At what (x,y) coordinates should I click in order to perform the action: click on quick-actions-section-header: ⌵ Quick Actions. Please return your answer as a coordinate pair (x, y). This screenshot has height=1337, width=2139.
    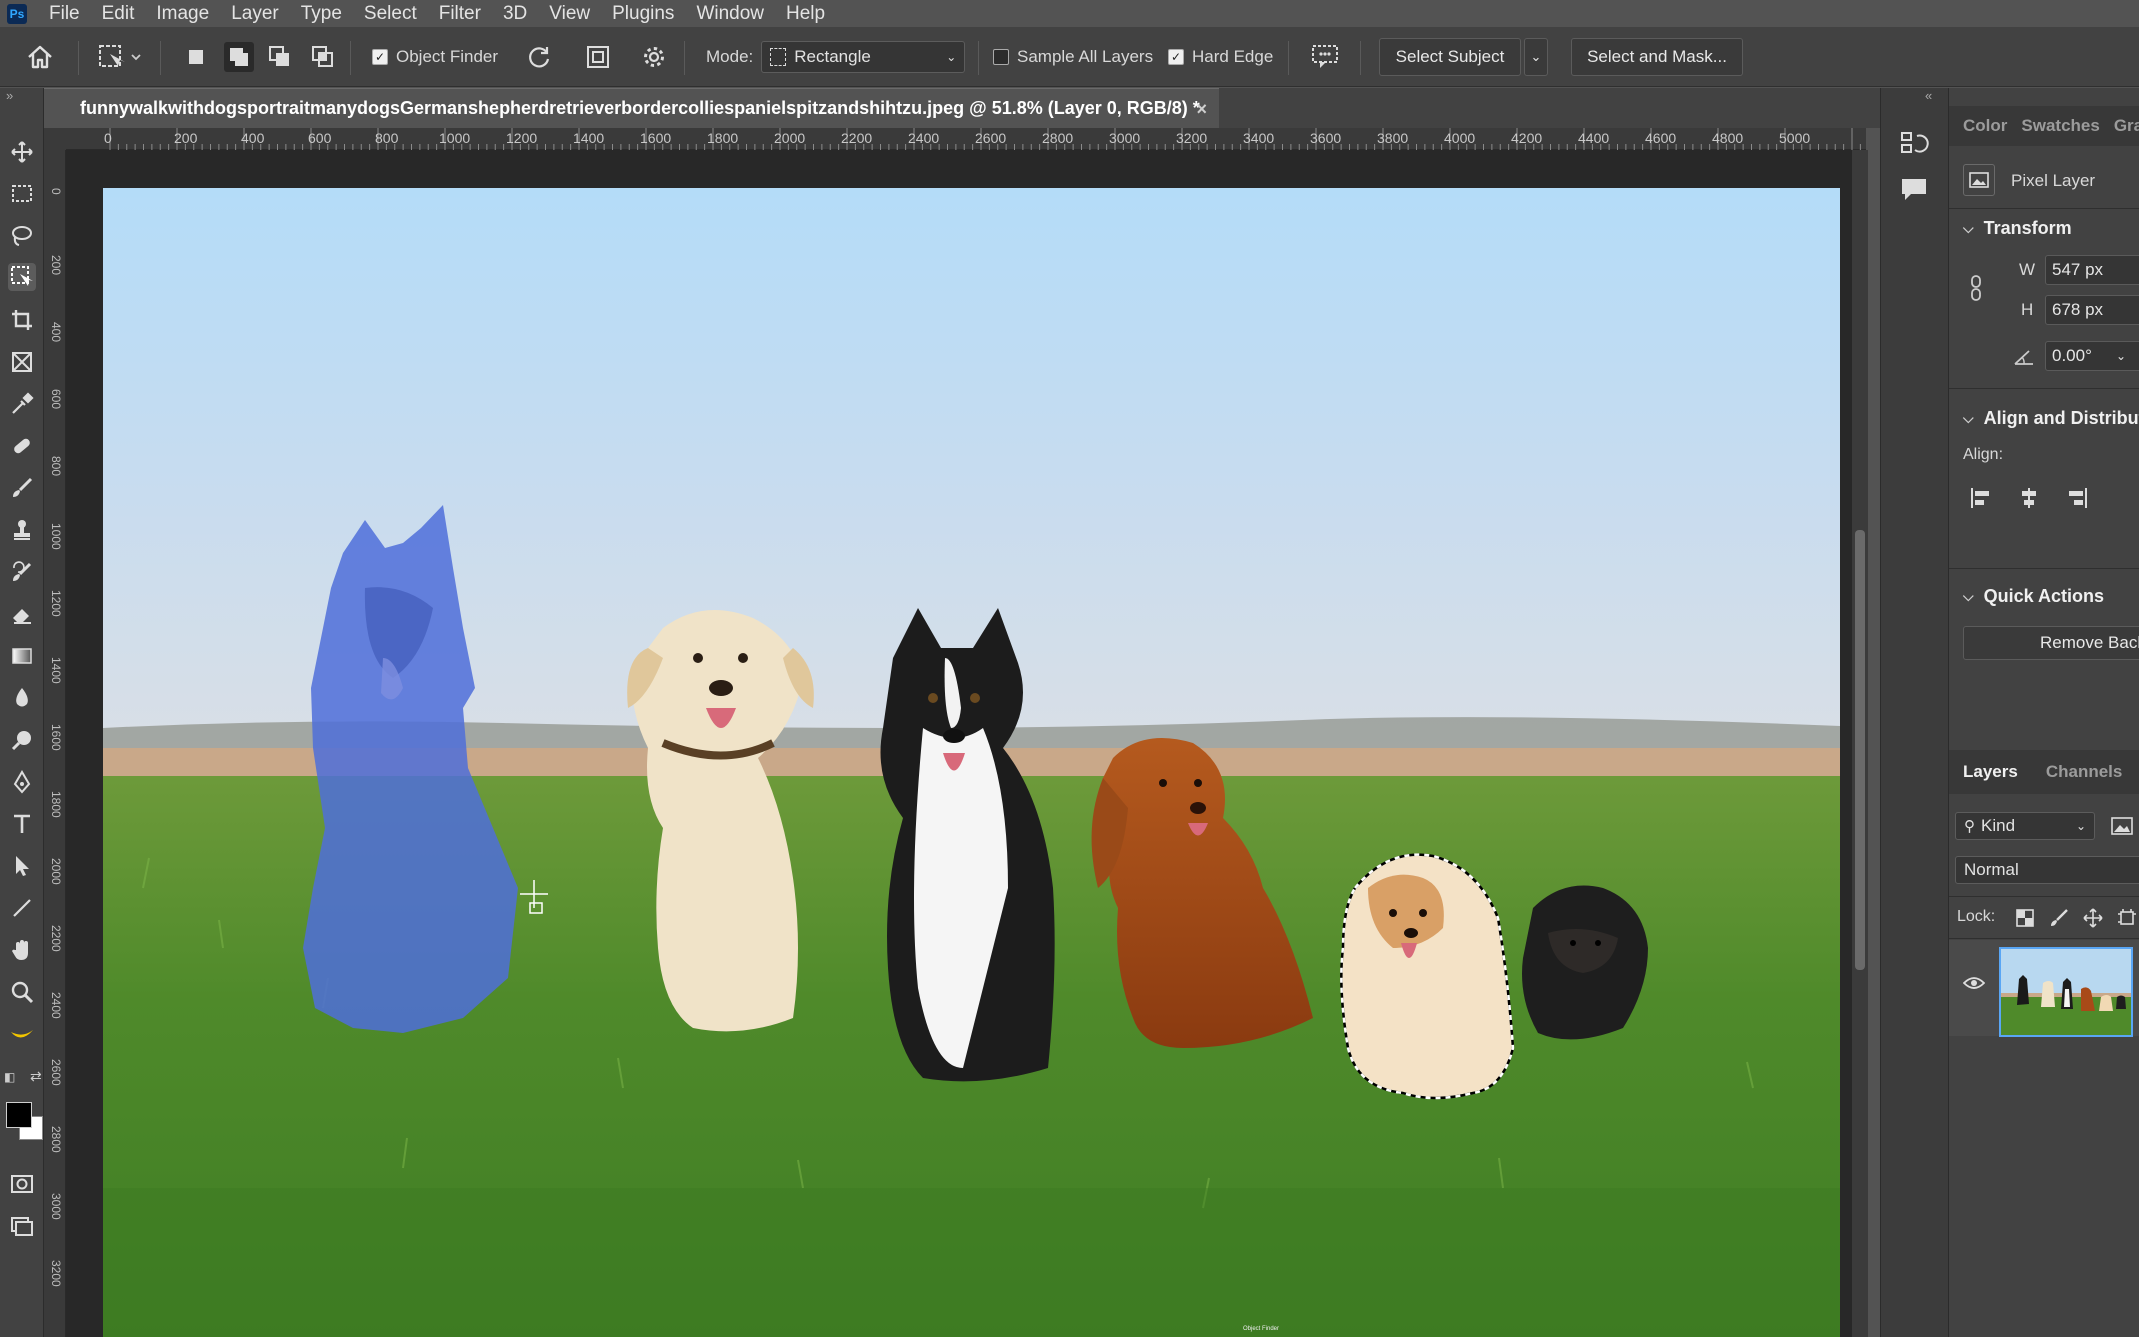
    Looking at the image, I should click on (2033, 596).